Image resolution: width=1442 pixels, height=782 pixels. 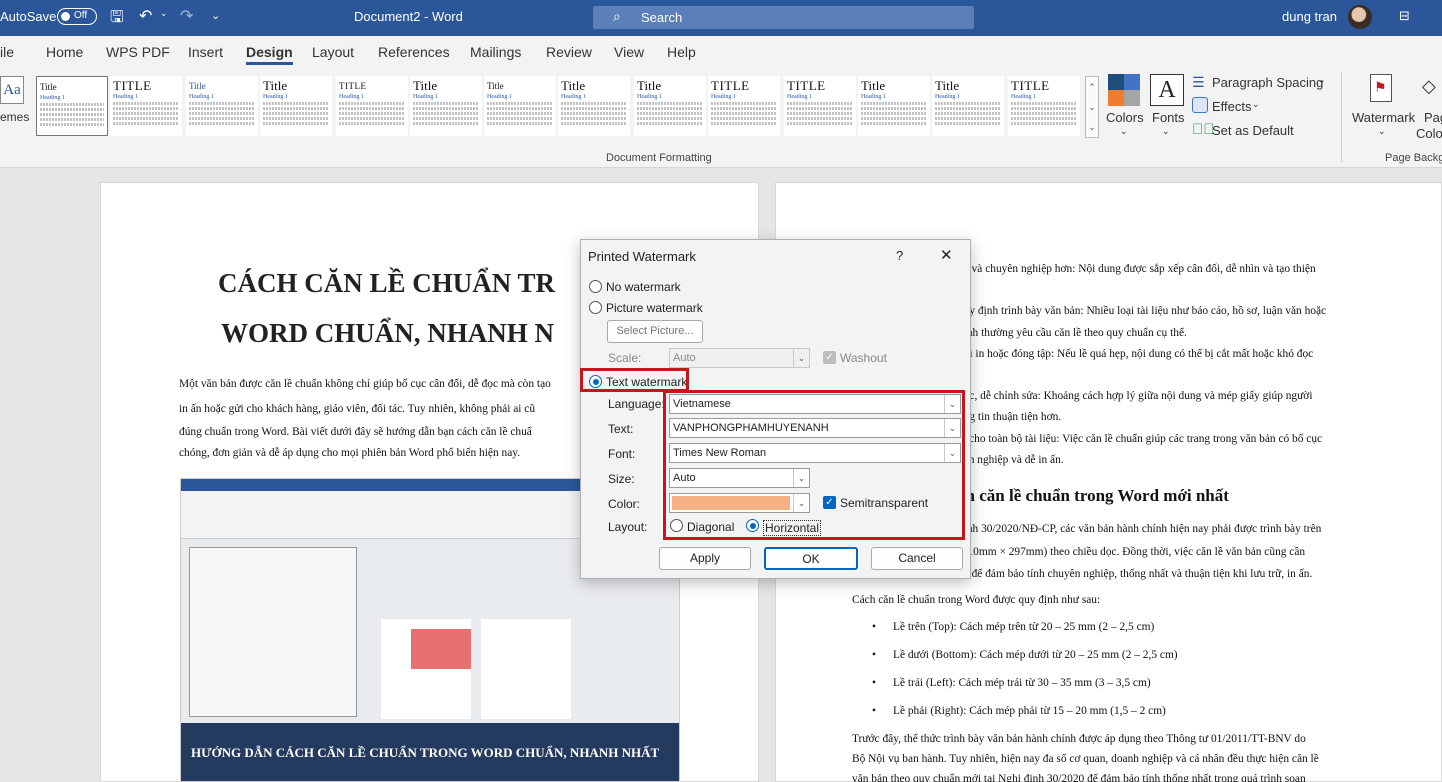 What do you see at coordinates (12, 90) in the screenshot?
I see `themes-icon: Aa` at bounding box center [12, 90].